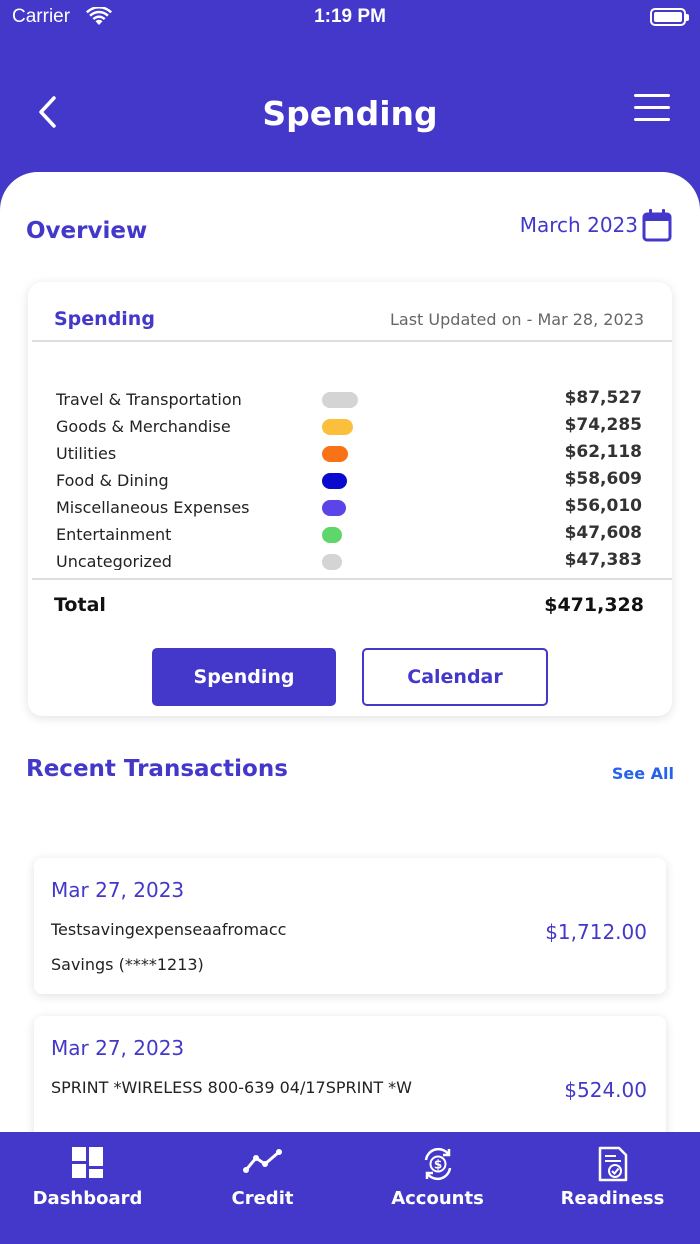  I want to click on category-row: Uncategorized $47,383, so click(350, 557).